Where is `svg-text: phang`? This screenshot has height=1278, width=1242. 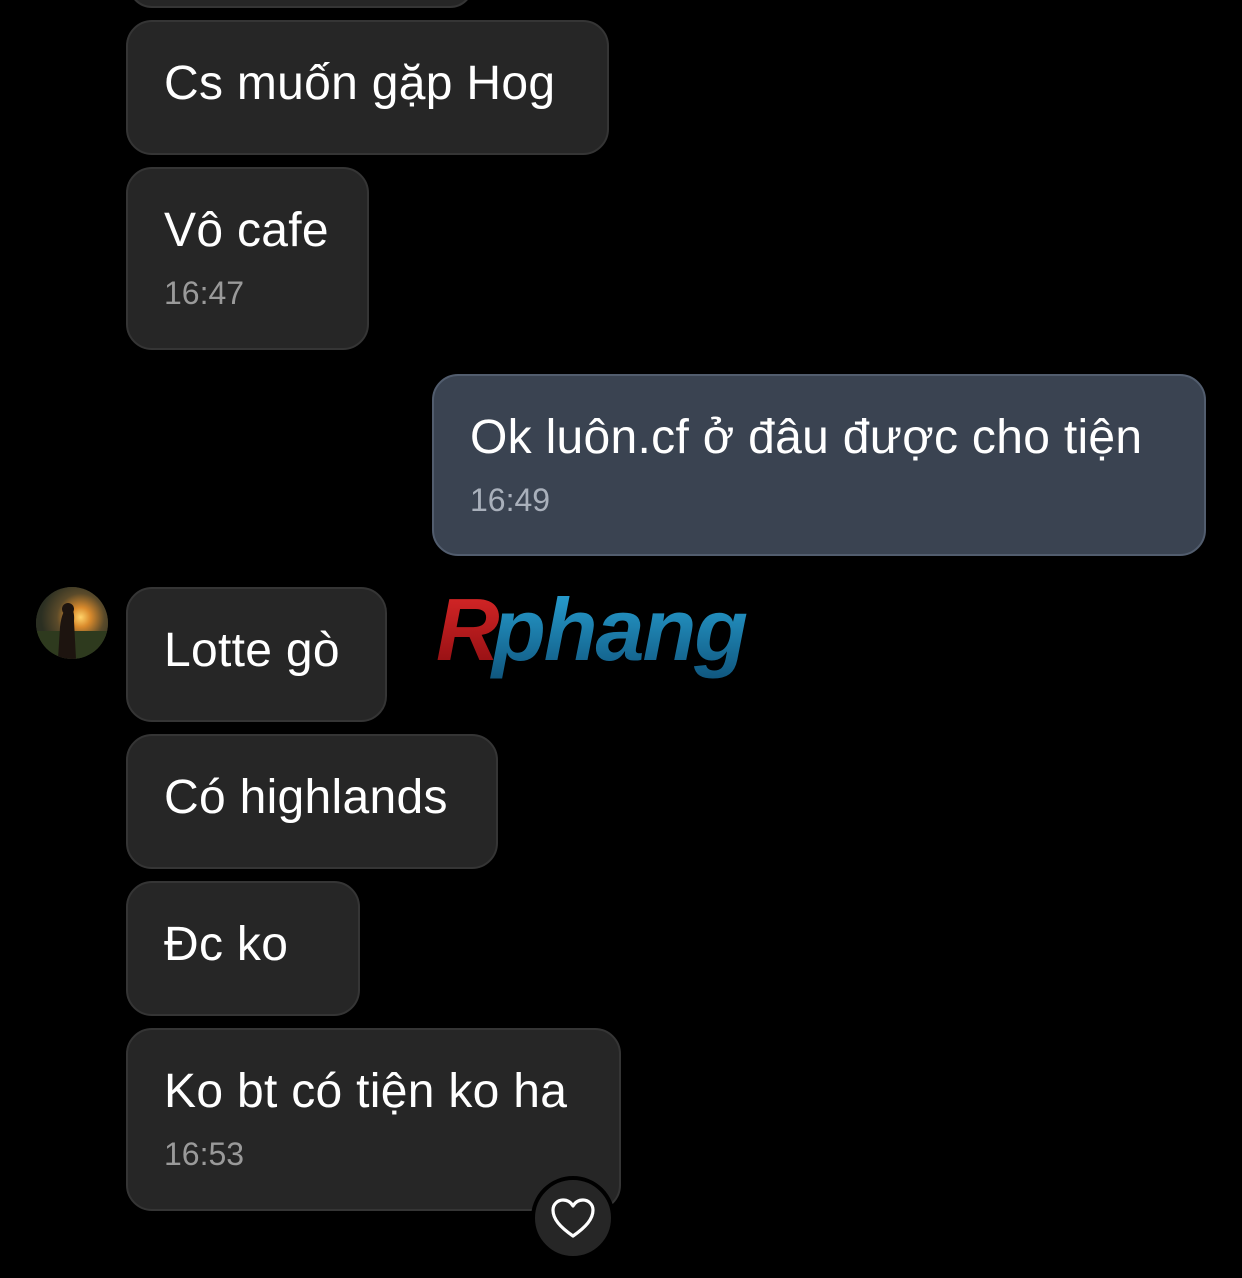
svg-text: phang is located at coordinates (618, 630).